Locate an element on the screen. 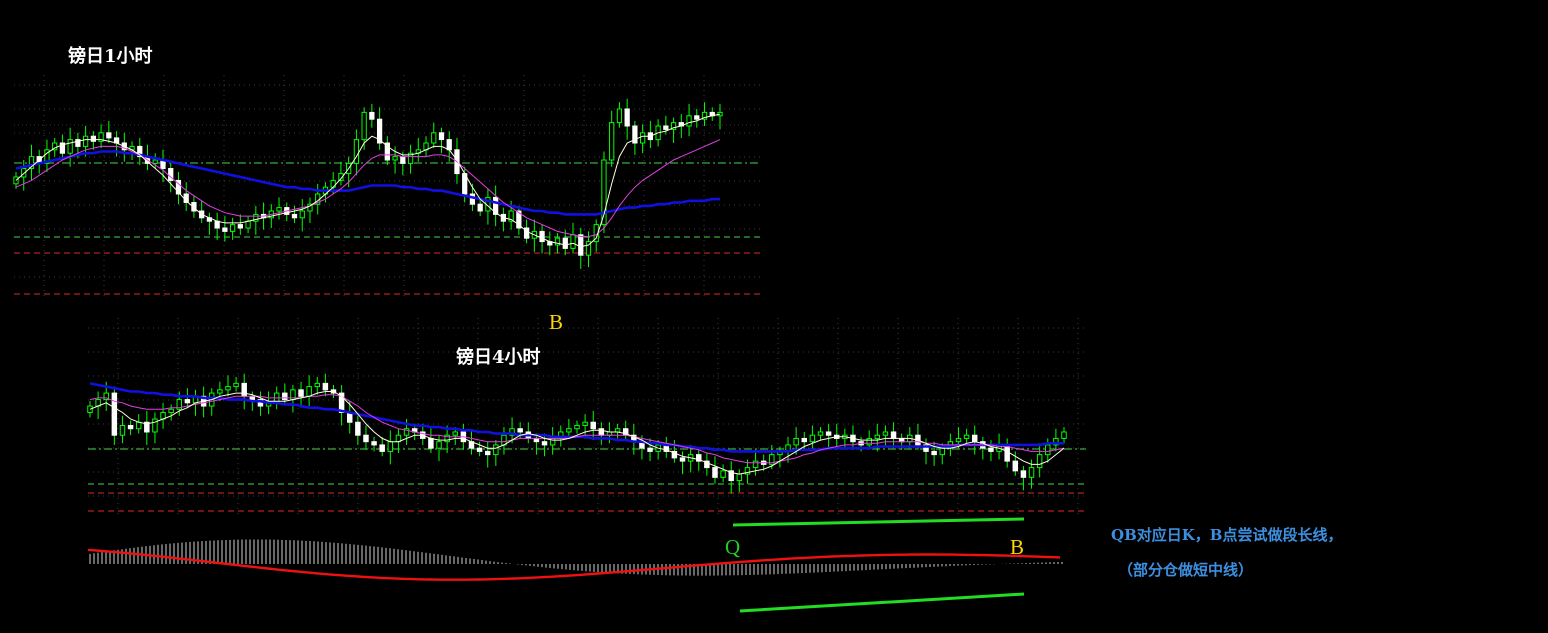 The width and height of the screenshot is (1548, 633). ma-mid-line is located at coordinates (368, 188).